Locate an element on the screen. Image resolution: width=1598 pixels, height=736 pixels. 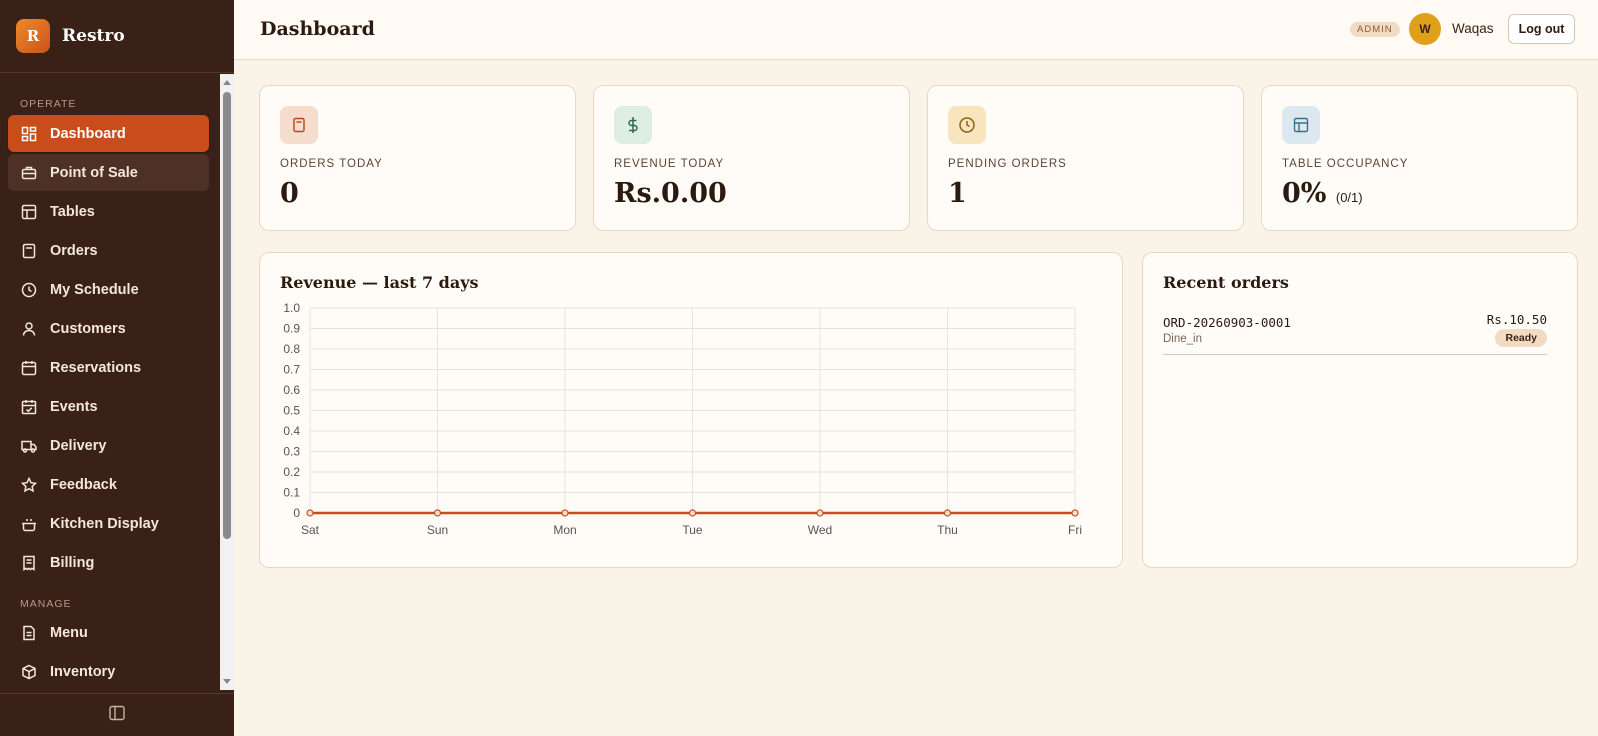
menu-document-icon is located at coordinates (29, 633).